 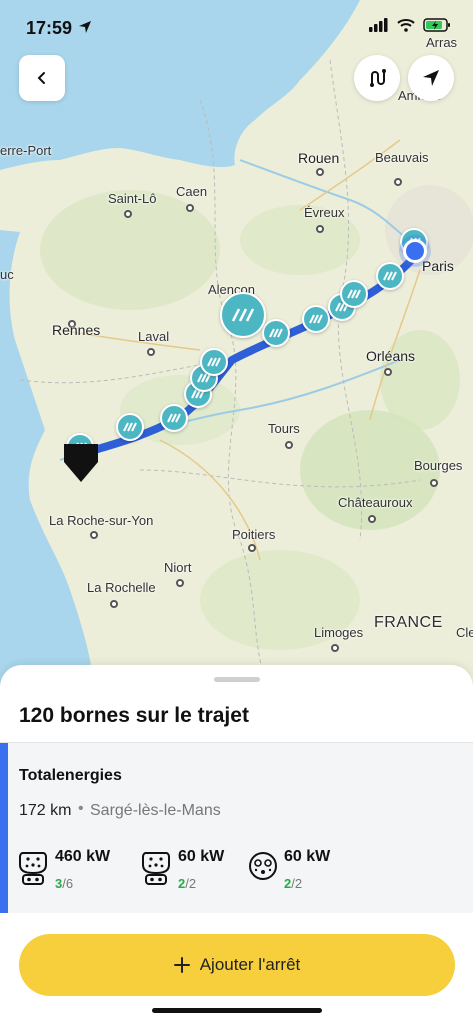 What do you see at coordinates (243, 315) in the screenshot?
I see `charger-pin-selected` at bounding box center [243, 315].